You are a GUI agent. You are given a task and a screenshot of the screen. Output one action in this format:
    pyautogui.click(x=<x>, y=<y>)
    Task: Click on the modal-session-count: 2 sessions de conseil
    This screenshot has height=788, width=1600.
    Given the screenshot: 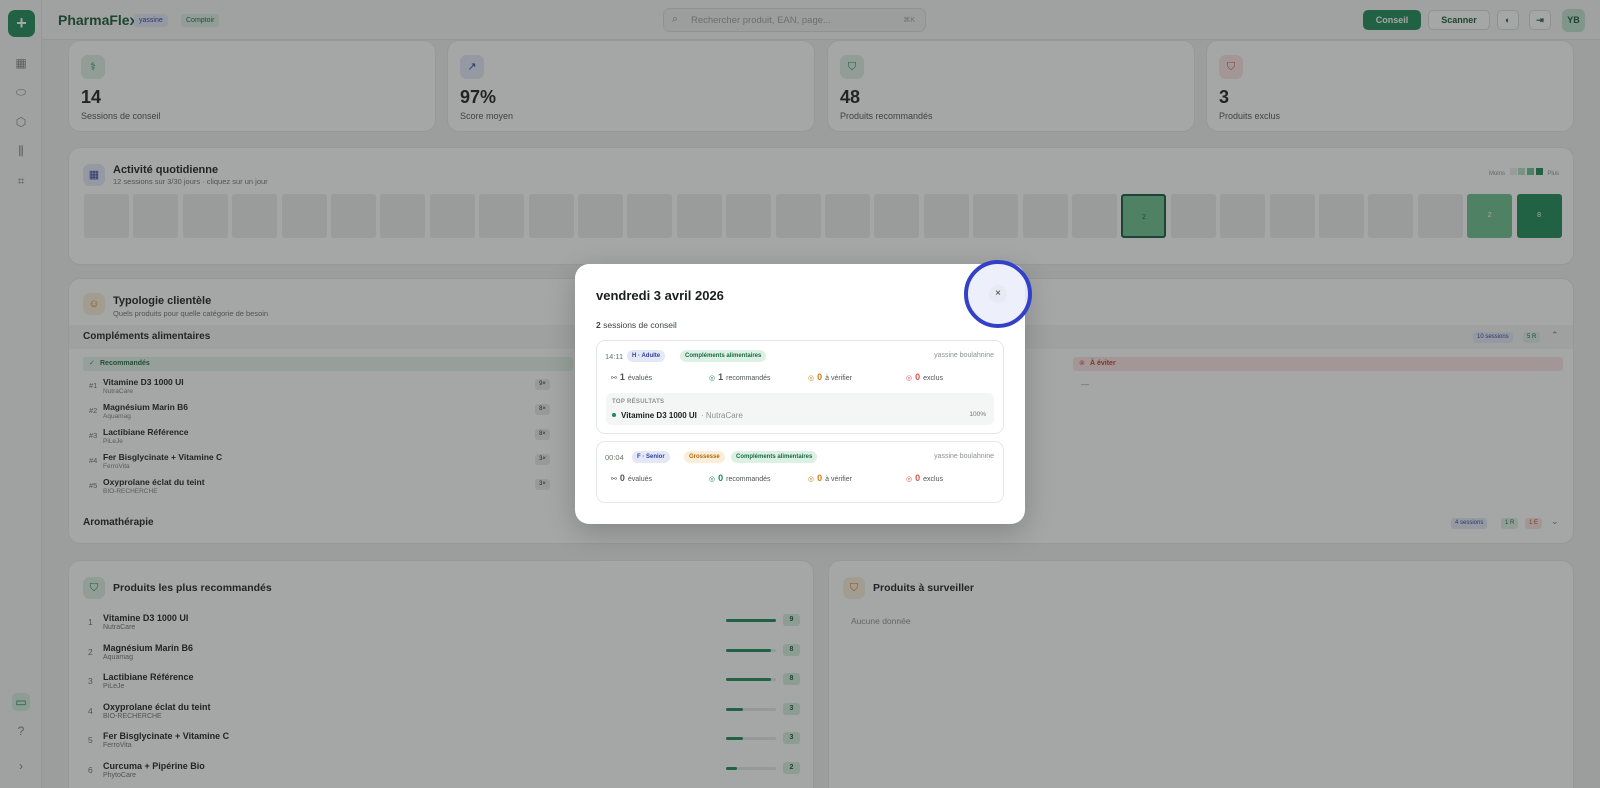 What is the action you would take?
    pyautogui.click(x=636, y=325)
    